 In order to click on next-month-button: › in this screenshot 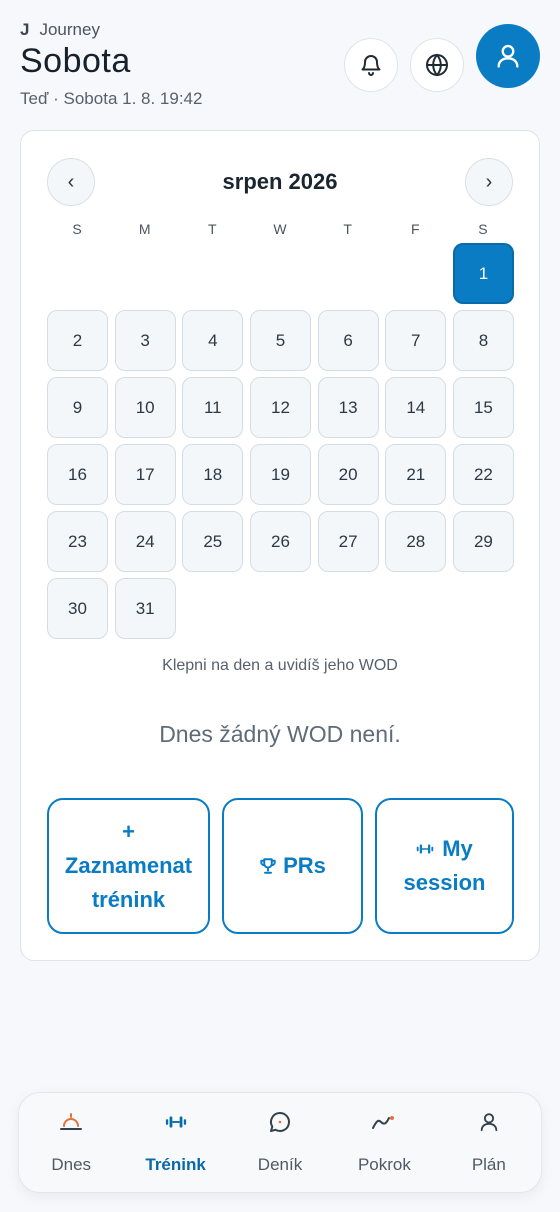, I will do `click(489, 182)`.